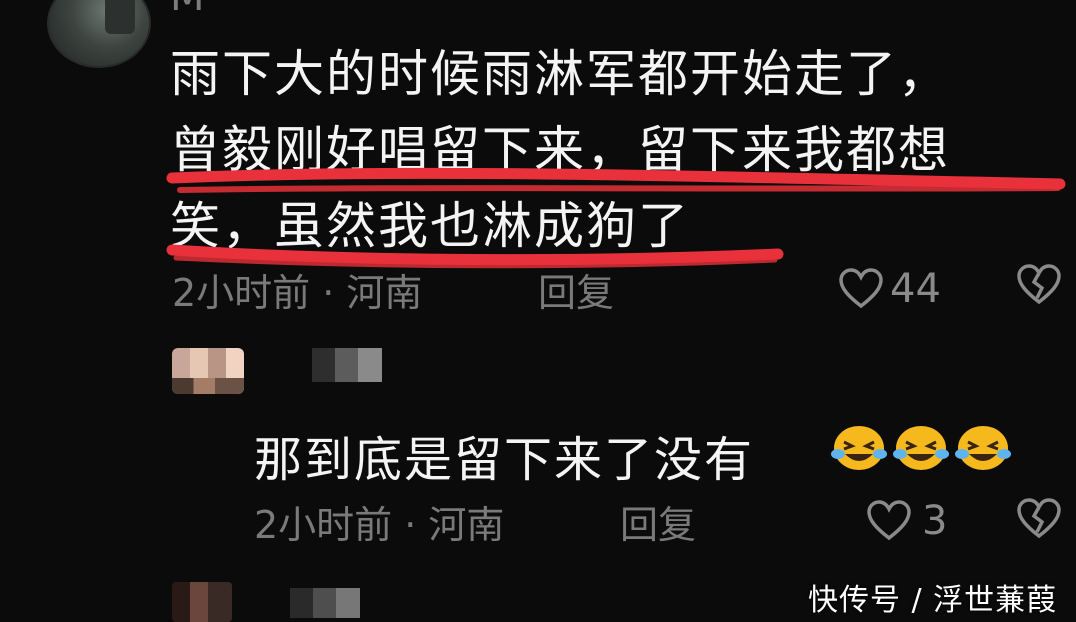 This screenshot has height=622, width=1076. I want to click on reply-time-location: 2小时前 · 河南, so click(379, 525).